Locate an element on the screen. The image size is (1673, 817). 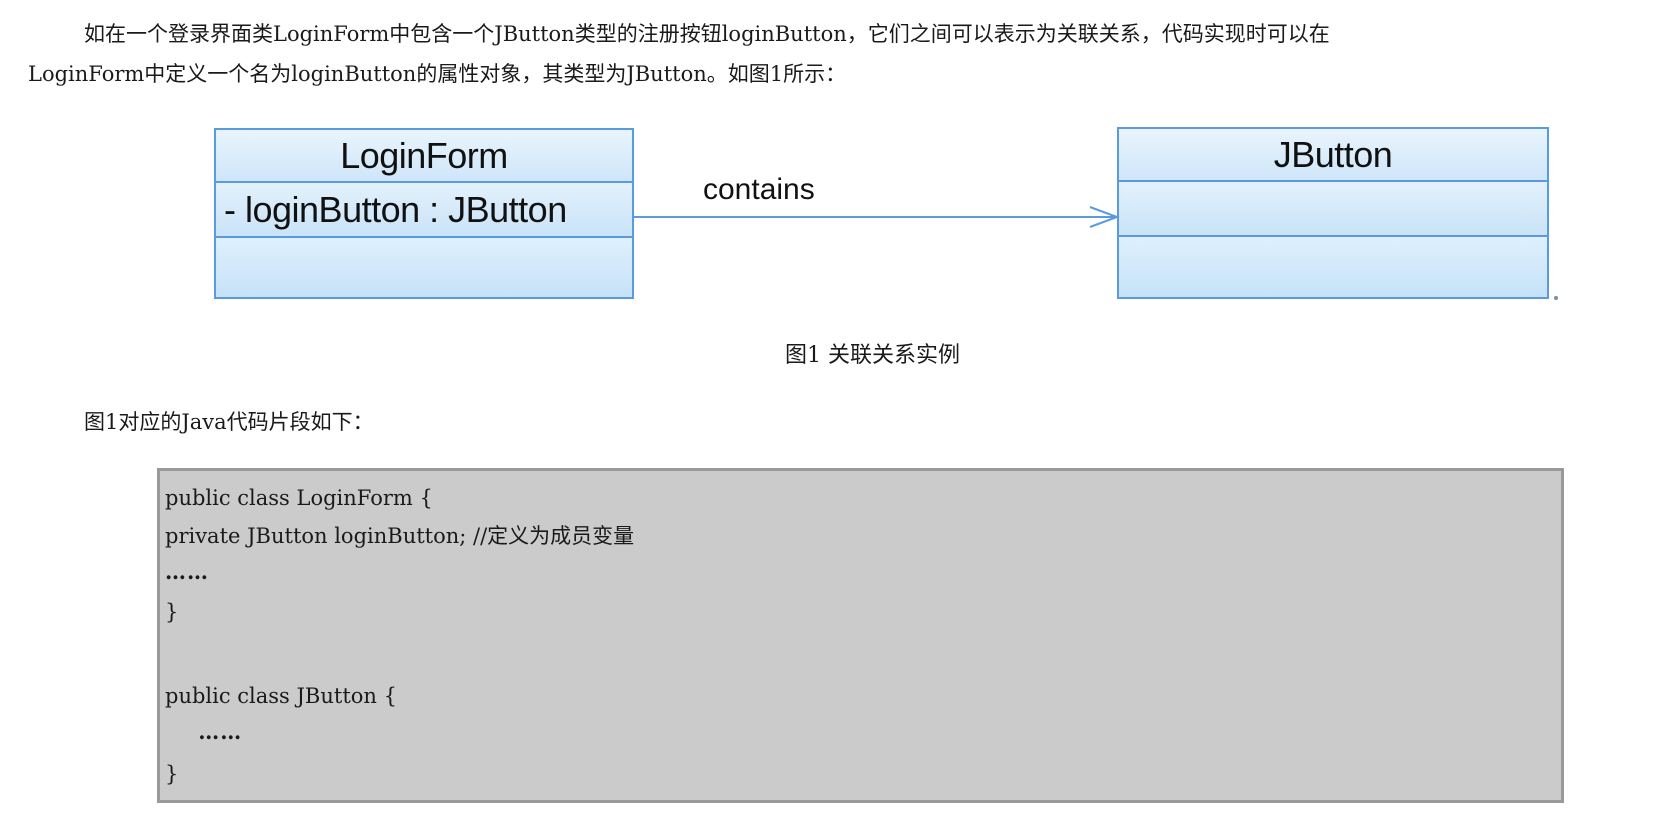
code-lead-text: 图1对应的Java代码片段如下： is located at coordinates (229, 422).